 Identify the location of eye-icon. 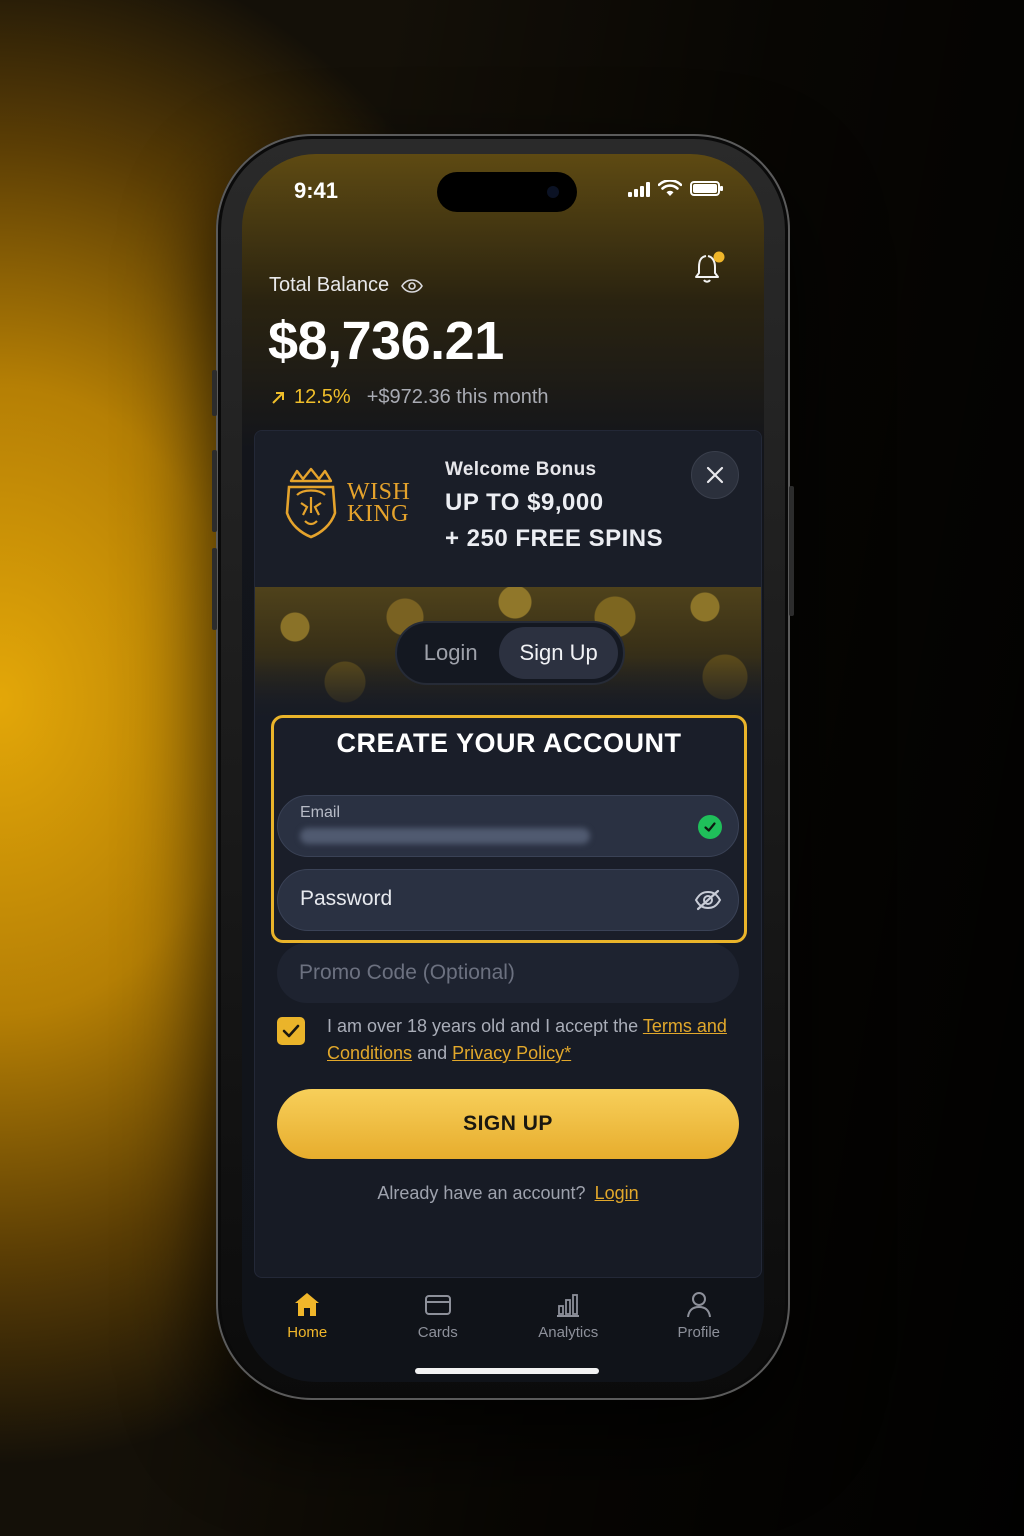
(412, 285).